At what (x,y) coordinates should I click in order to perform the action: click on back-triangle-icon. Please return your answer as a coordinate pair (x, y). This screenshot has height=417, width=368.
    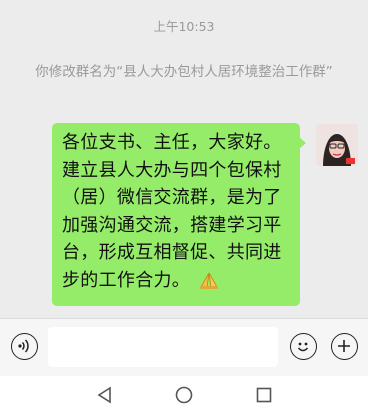
    Looking at the image, I should click on (105, 397).